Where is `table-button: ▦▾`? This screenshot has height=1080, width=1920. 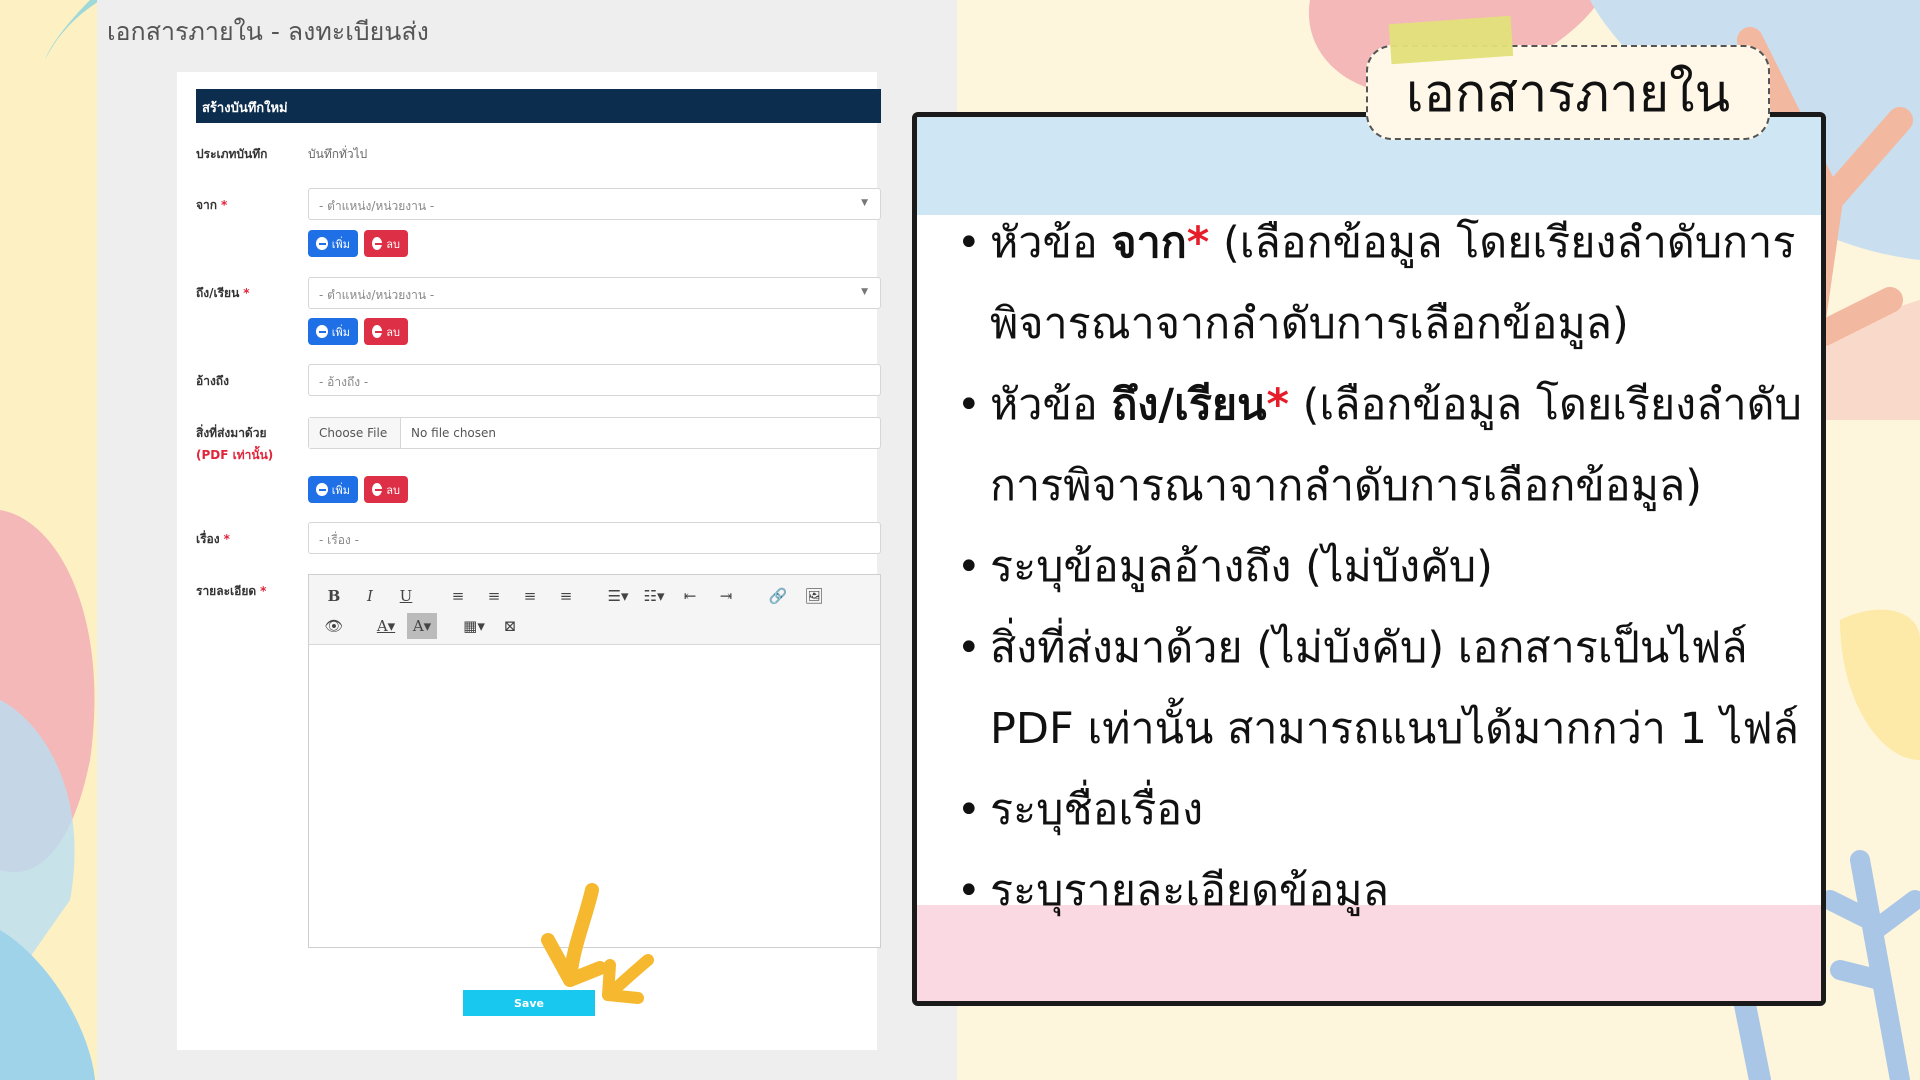
table-button: ▦▾ is located at coordinates (474, 626).